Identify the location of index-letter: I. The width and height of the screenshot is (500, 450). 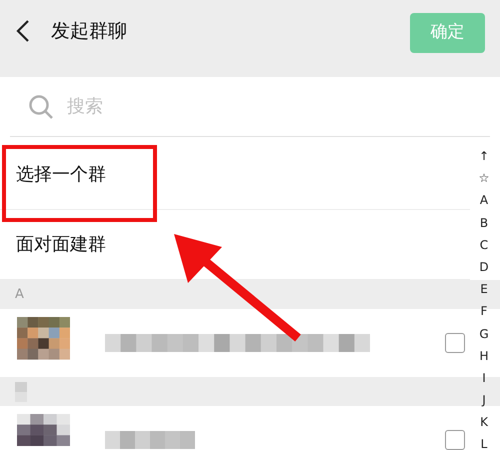
(484, 378).